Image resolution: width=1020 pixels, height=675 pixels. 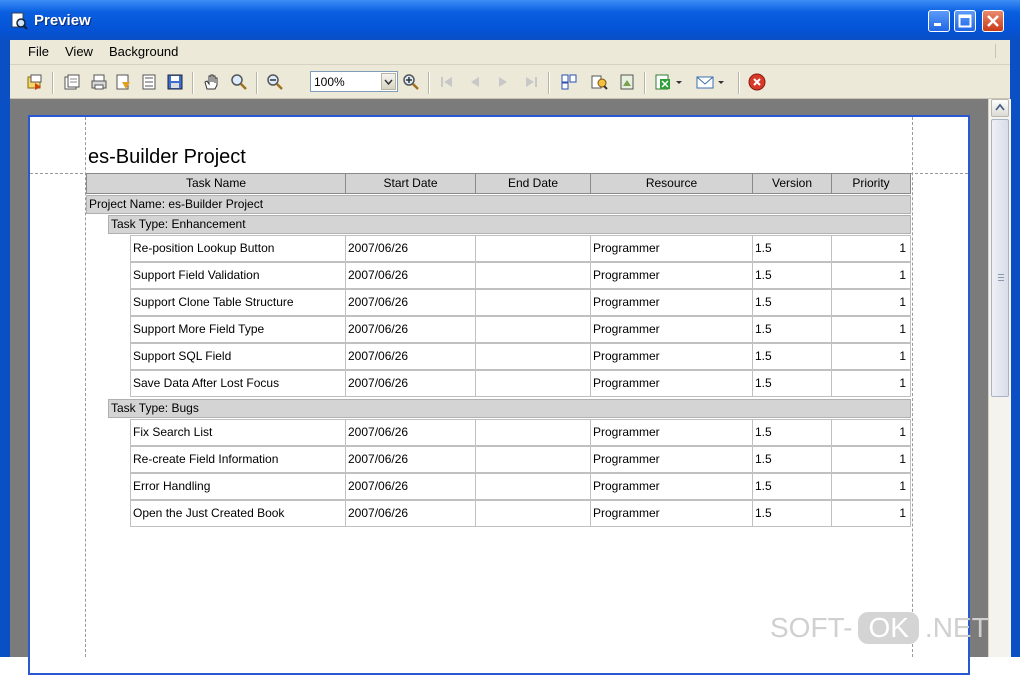 I want to click on column-header: Version, so click(x=792, y=183).